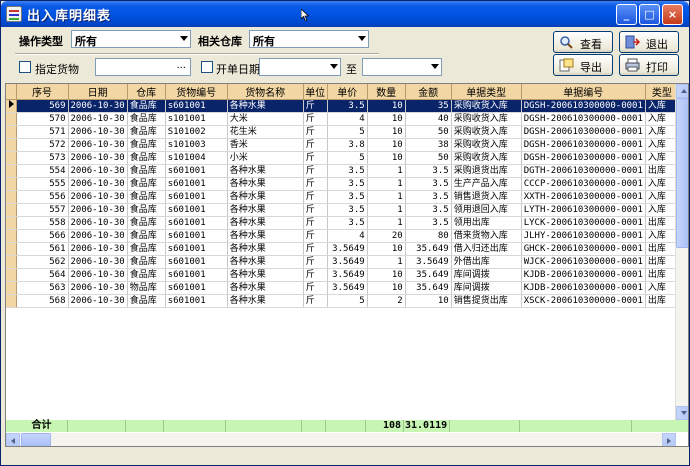 The width and height of the screenshot is (690, 466). What do you see at coordinates (486, 301) in the screenshot?
I see `table-cell: 销售提货出库` at bounding box center [486, 301].